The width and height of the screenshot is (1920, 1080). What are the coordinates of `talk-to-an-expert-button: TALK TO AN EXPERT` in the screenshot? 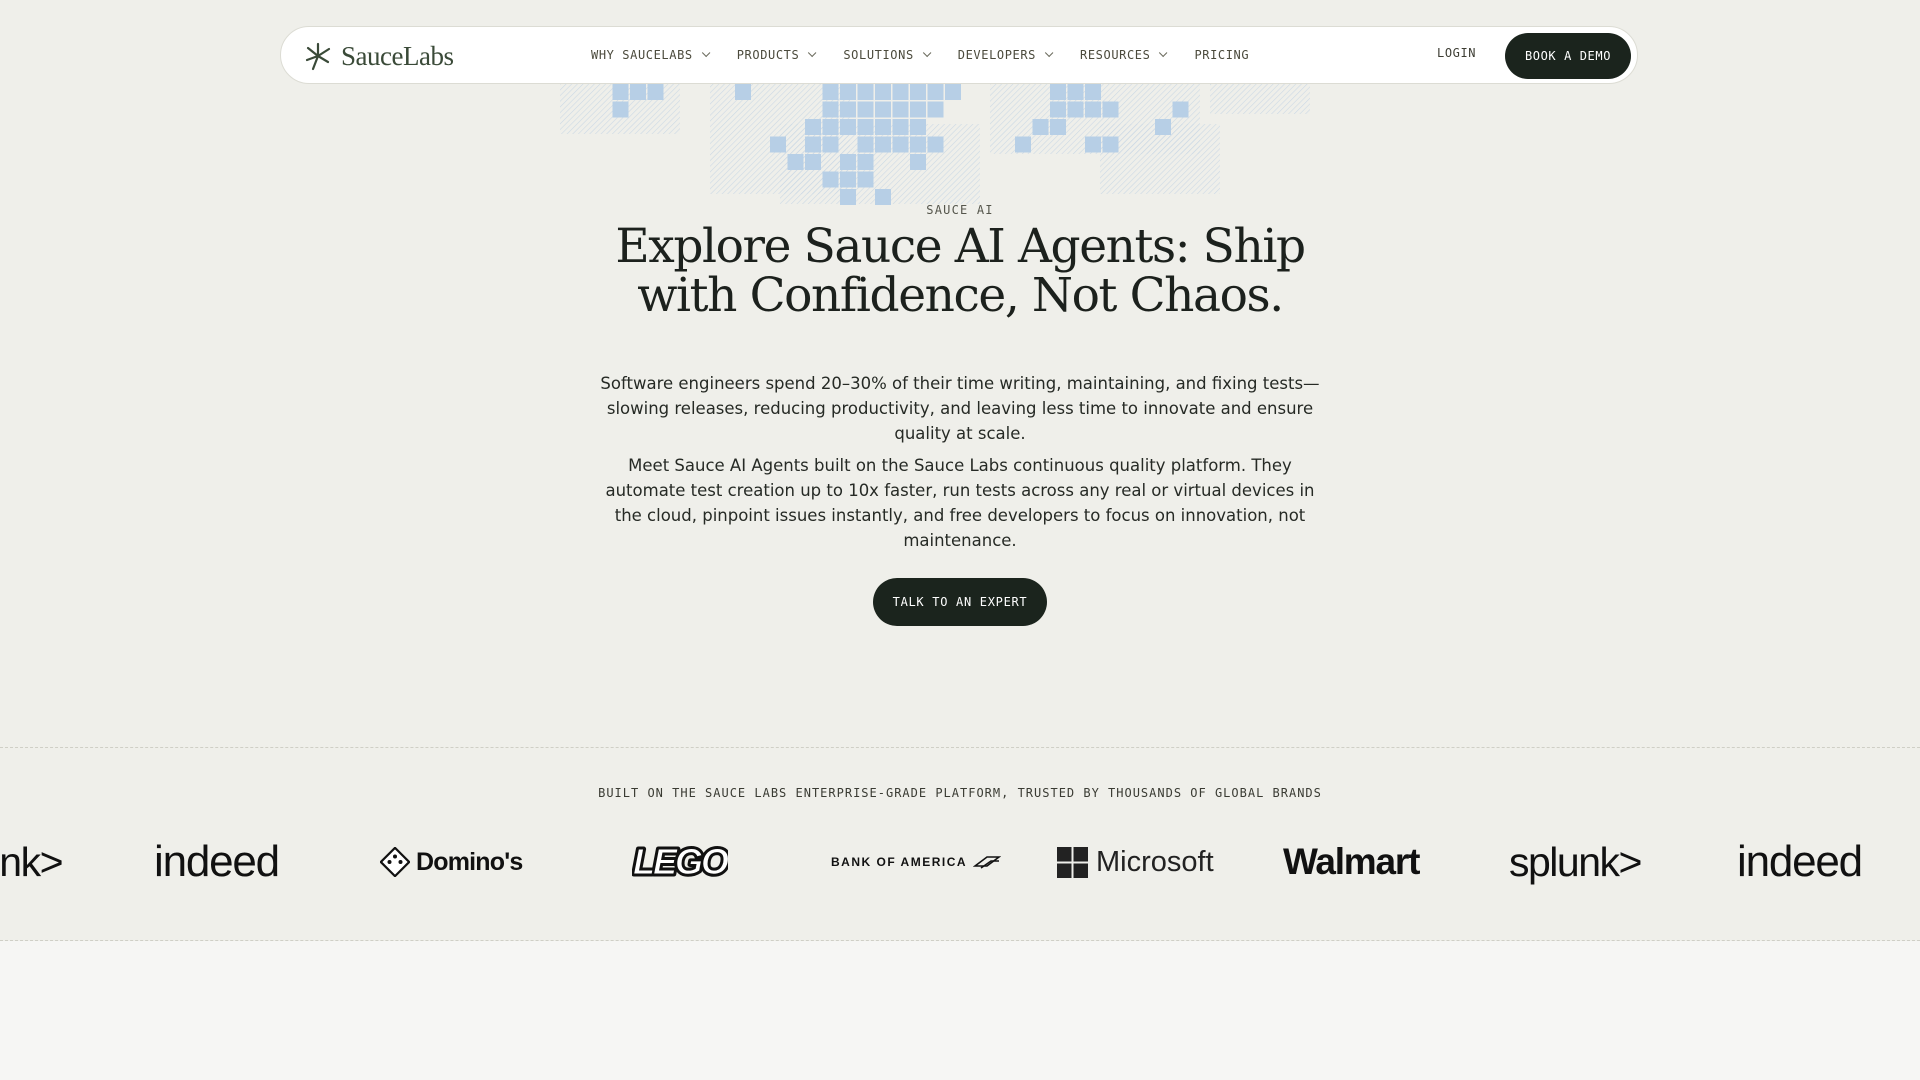 It's located at (960, 602).